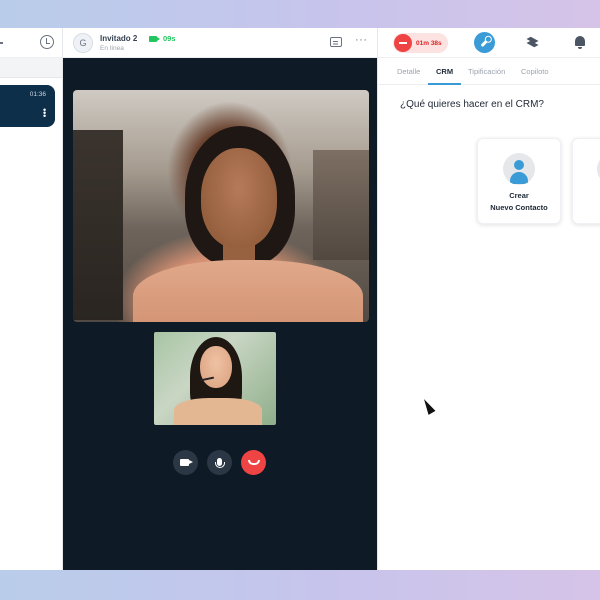  Describe the element at coordinates (341, 205) in the screenshot. I see `background-window` at that location.